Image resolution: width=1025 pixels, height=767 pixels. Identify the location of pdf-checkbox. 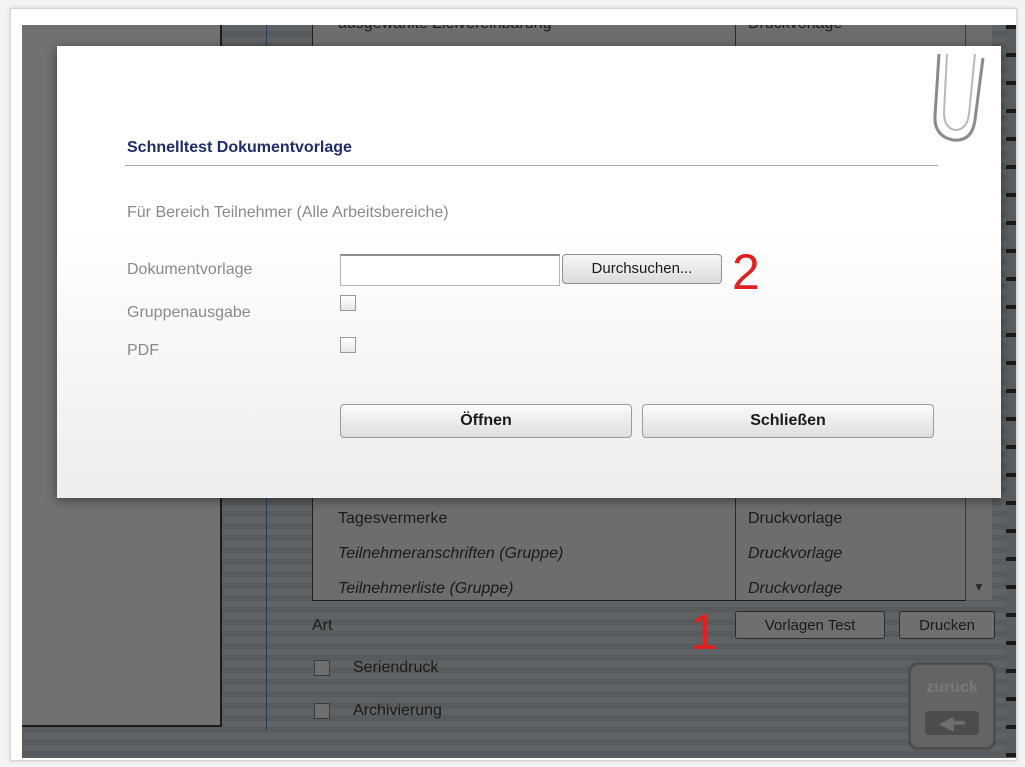
(348, 345).